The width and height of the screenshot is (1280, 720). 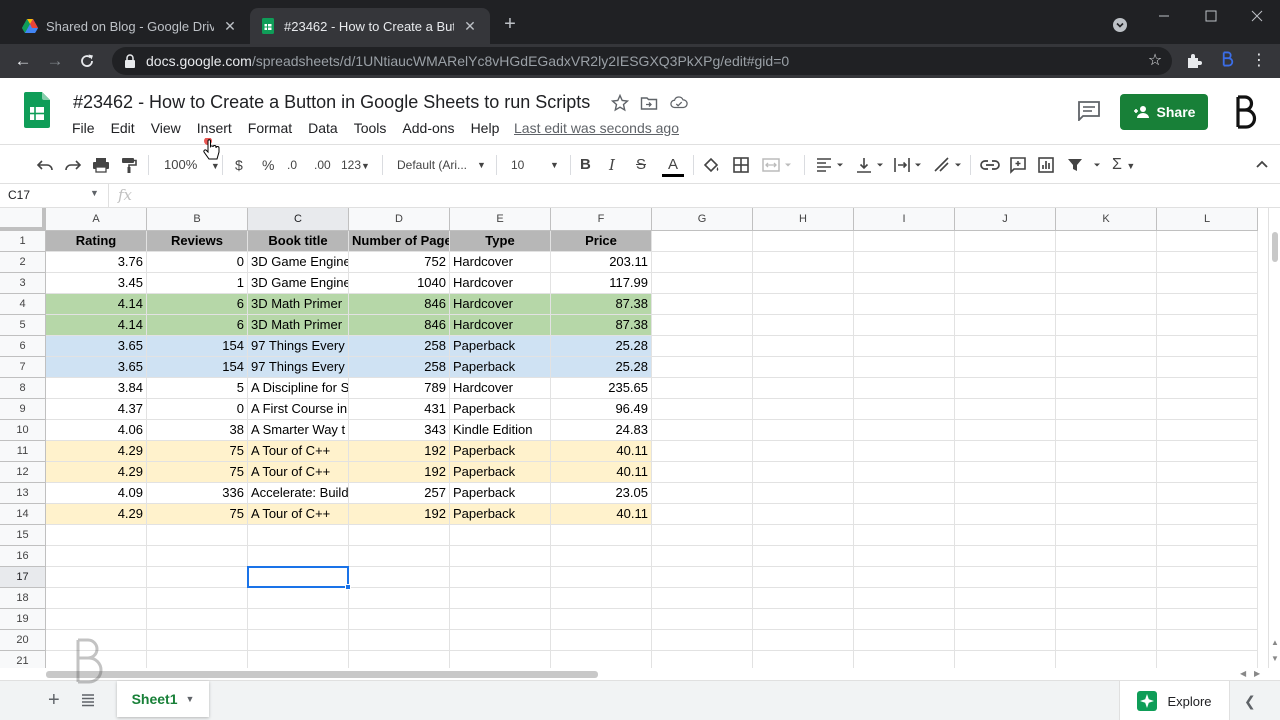 I want to click on column-header-l: L, so click(x=1207, y=219).